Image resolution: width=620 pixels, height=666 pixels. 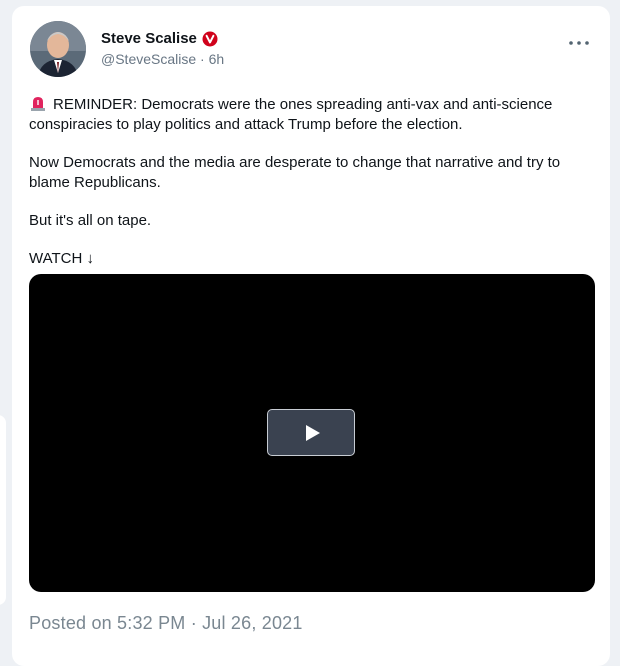 I want to click on rotating-light-icon, so click(x=38, y=104).